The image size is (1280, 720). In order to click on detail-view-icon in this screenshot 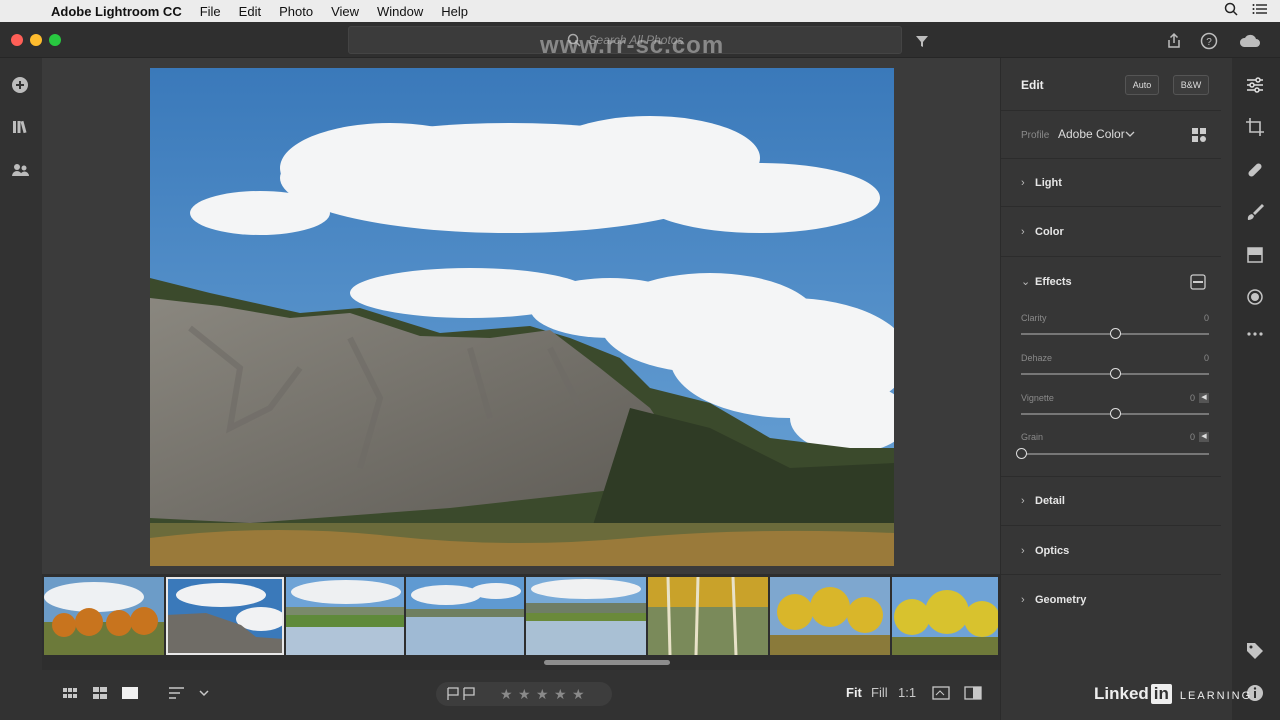, I will do `click(130, 693)`.